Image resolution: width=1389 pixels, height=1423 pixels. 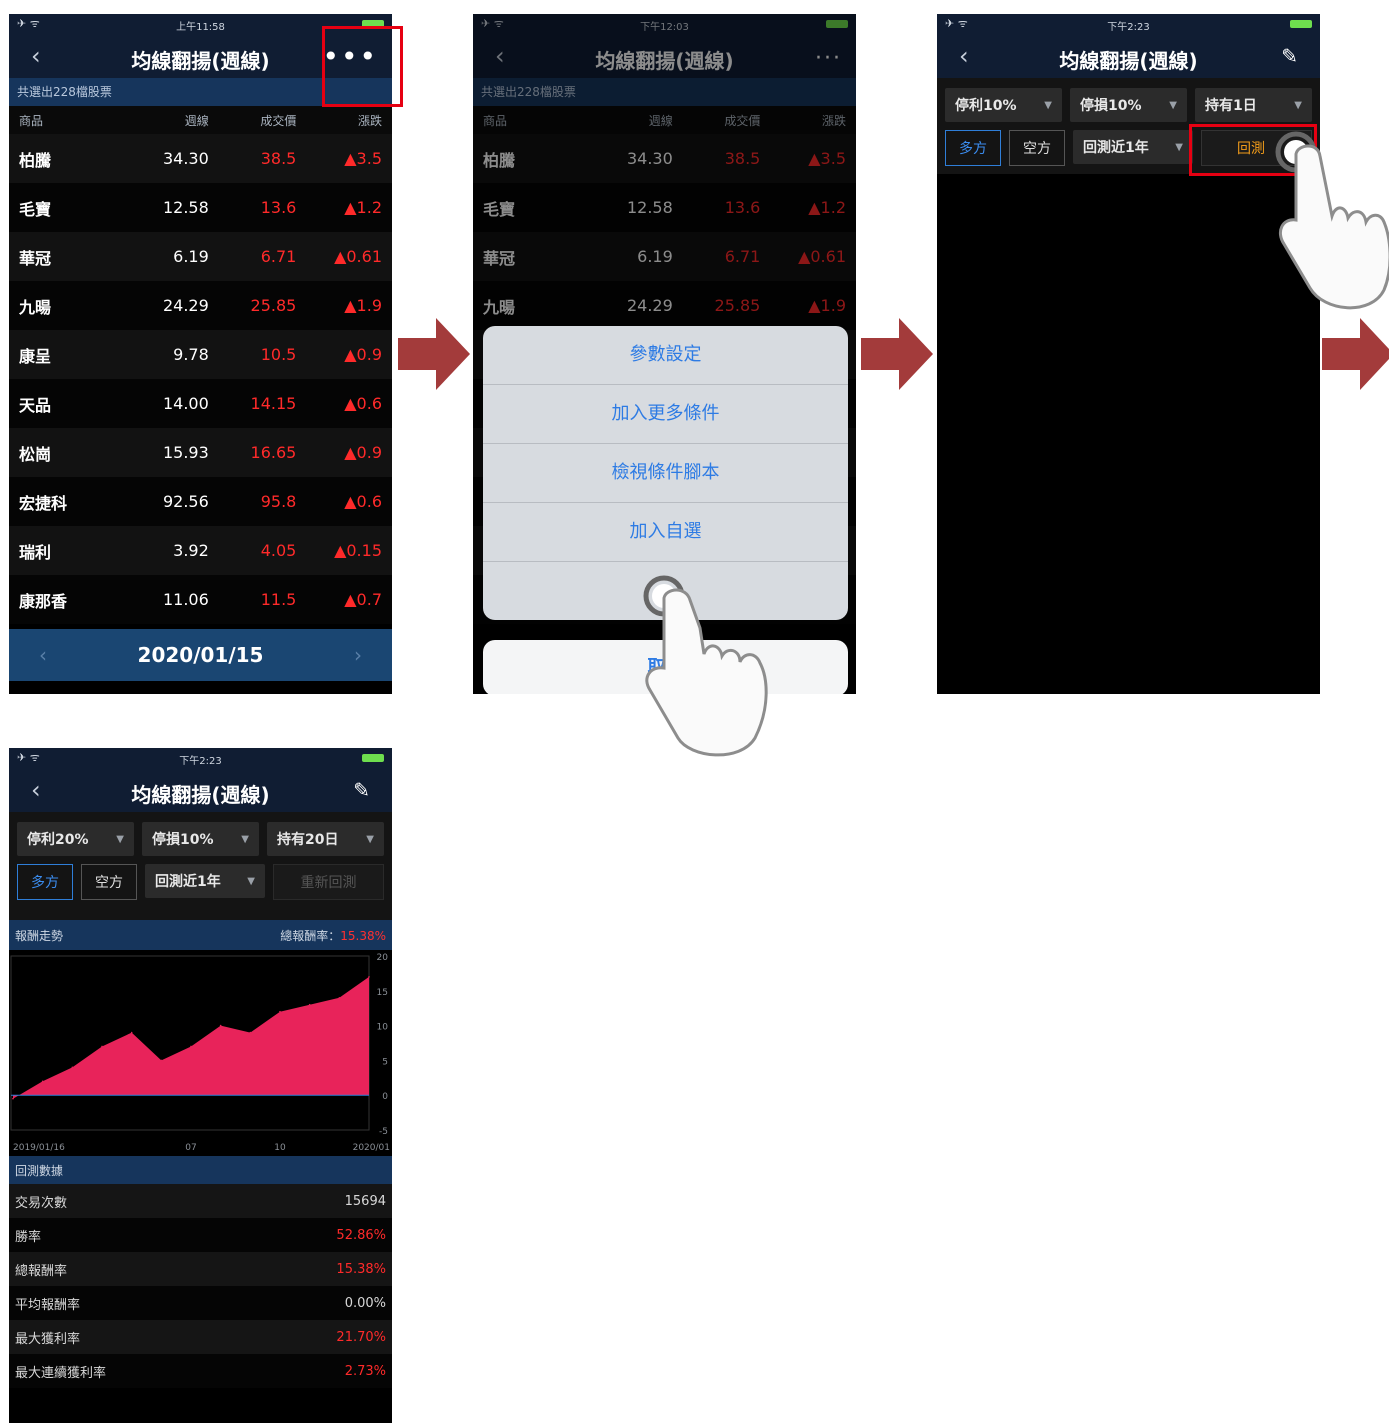 I want to click on table-row: 天品 14.00 14.15 ▲0.6, so click(x=200, y=403).